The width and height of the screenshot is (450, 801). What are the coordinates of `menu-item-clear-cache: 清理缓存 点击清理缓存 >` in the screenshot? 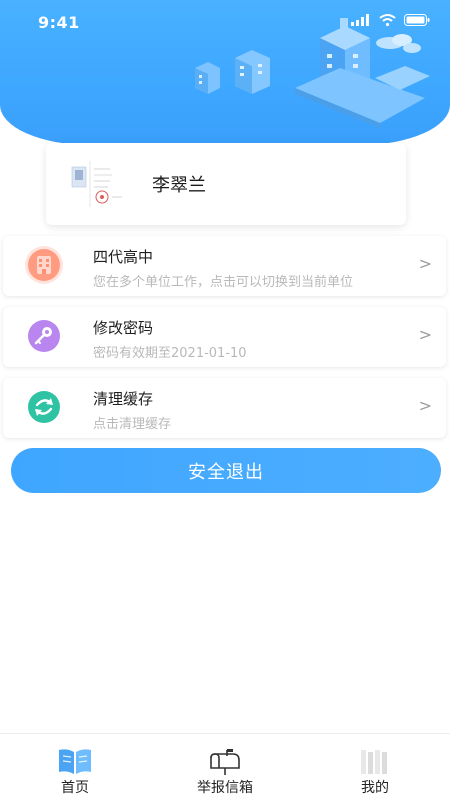 It's located at (224, 408).